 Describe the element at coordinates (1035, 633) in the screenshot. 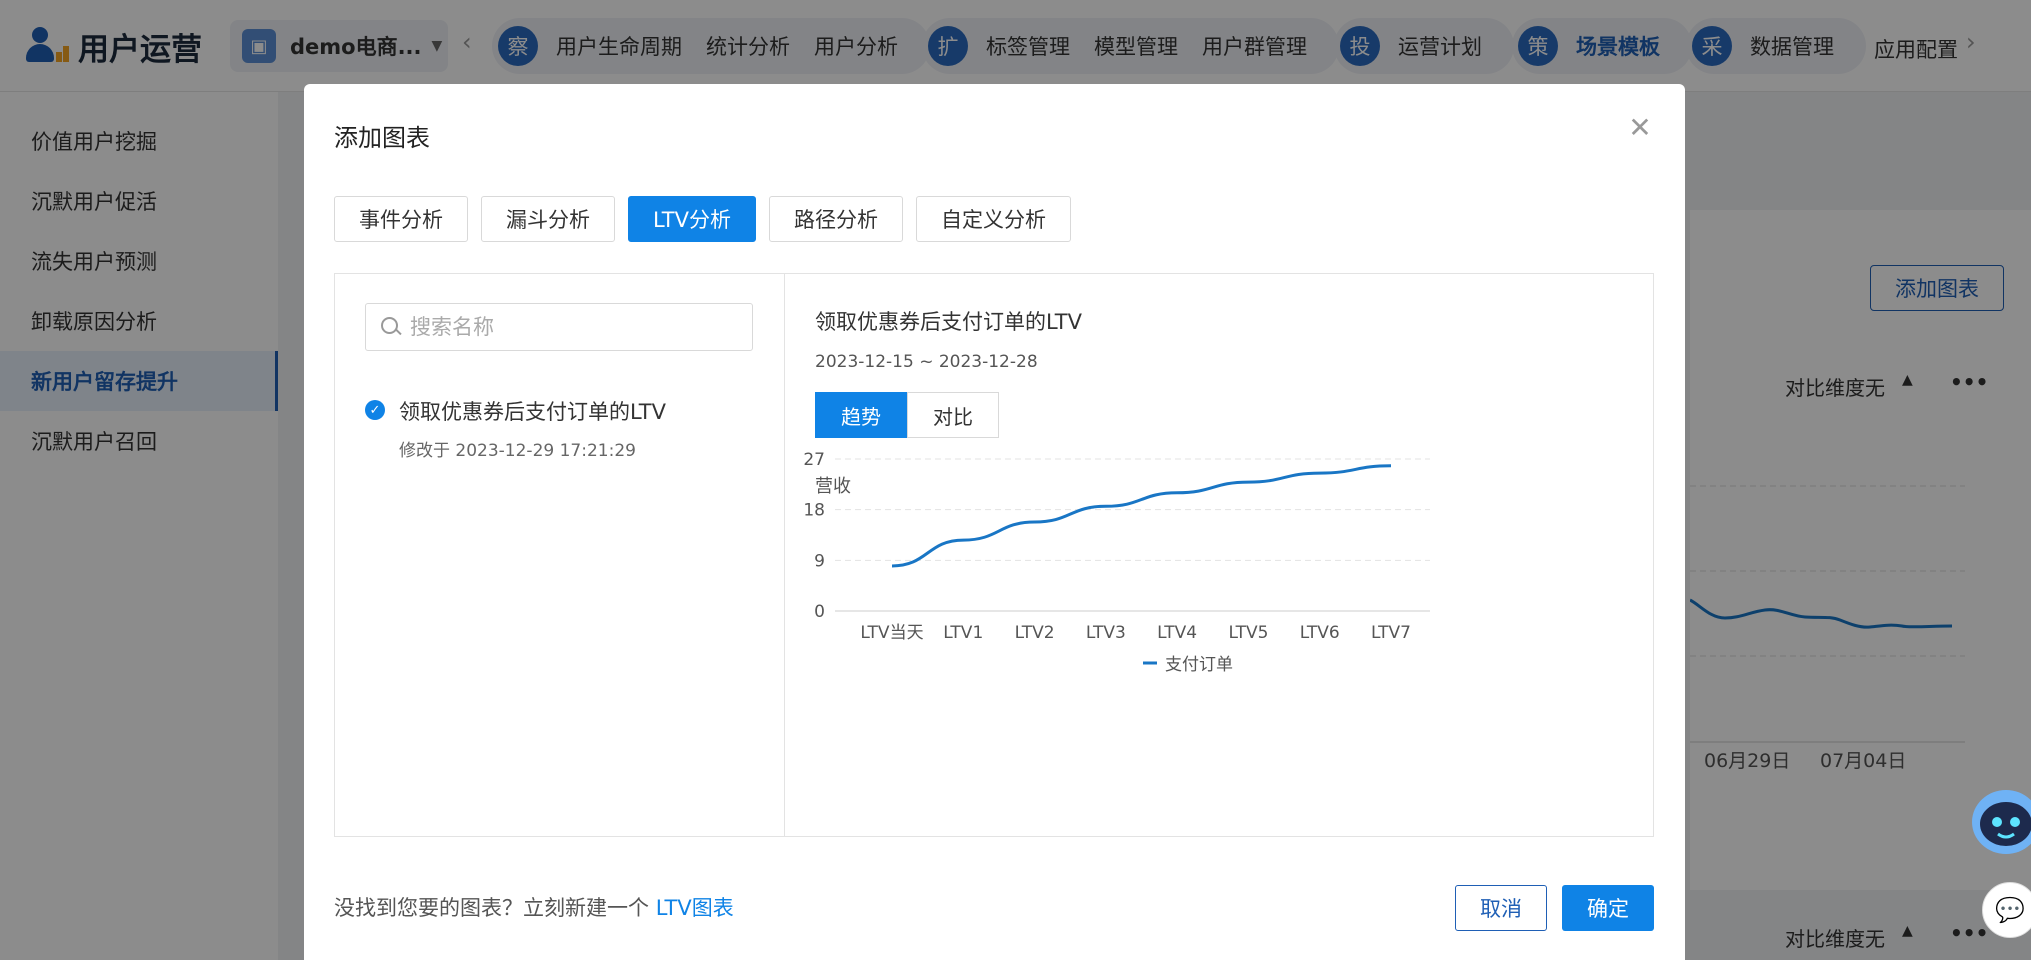

I see `x-tick-label: LTV2` at that location.